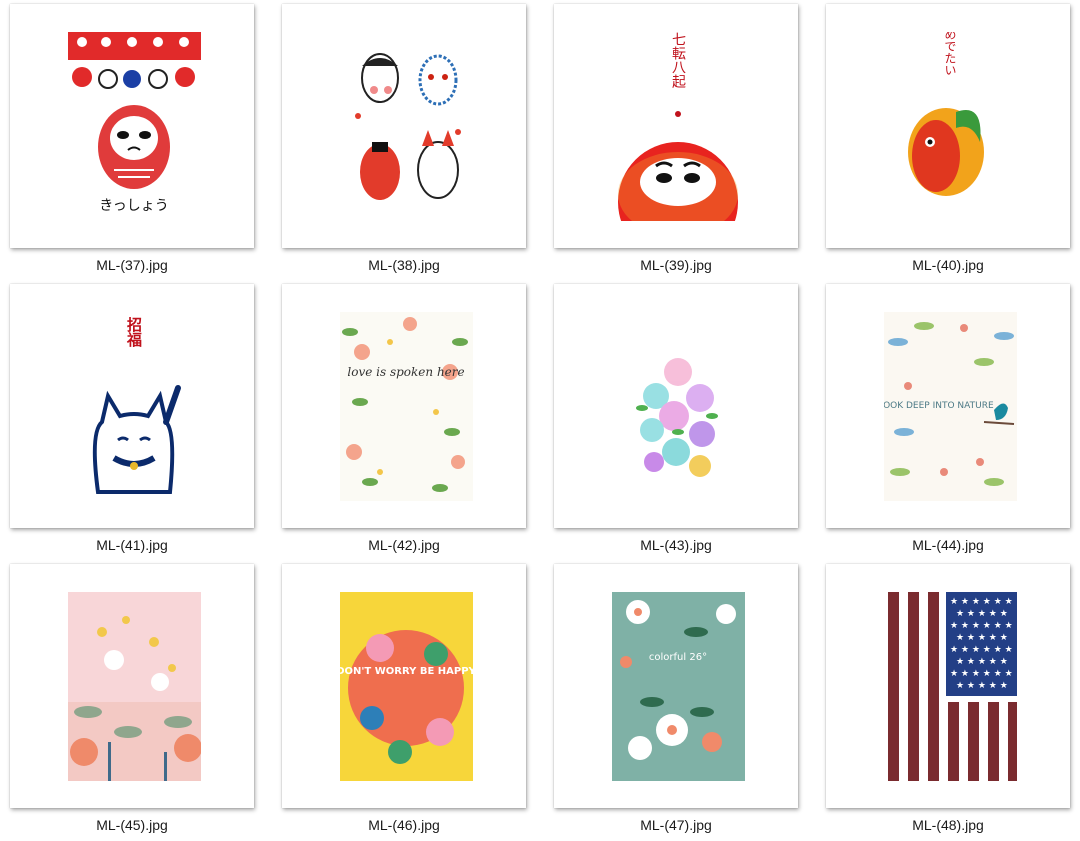 The height and width of the screenshot is (841, 1080). I want to click on file-thumbnail: 招福, so click(132, 406).